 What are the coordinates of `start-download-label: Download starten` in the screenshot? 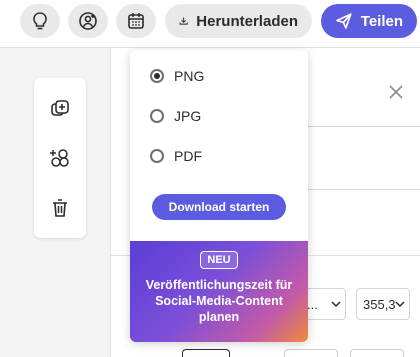 It's located at (219, 207).